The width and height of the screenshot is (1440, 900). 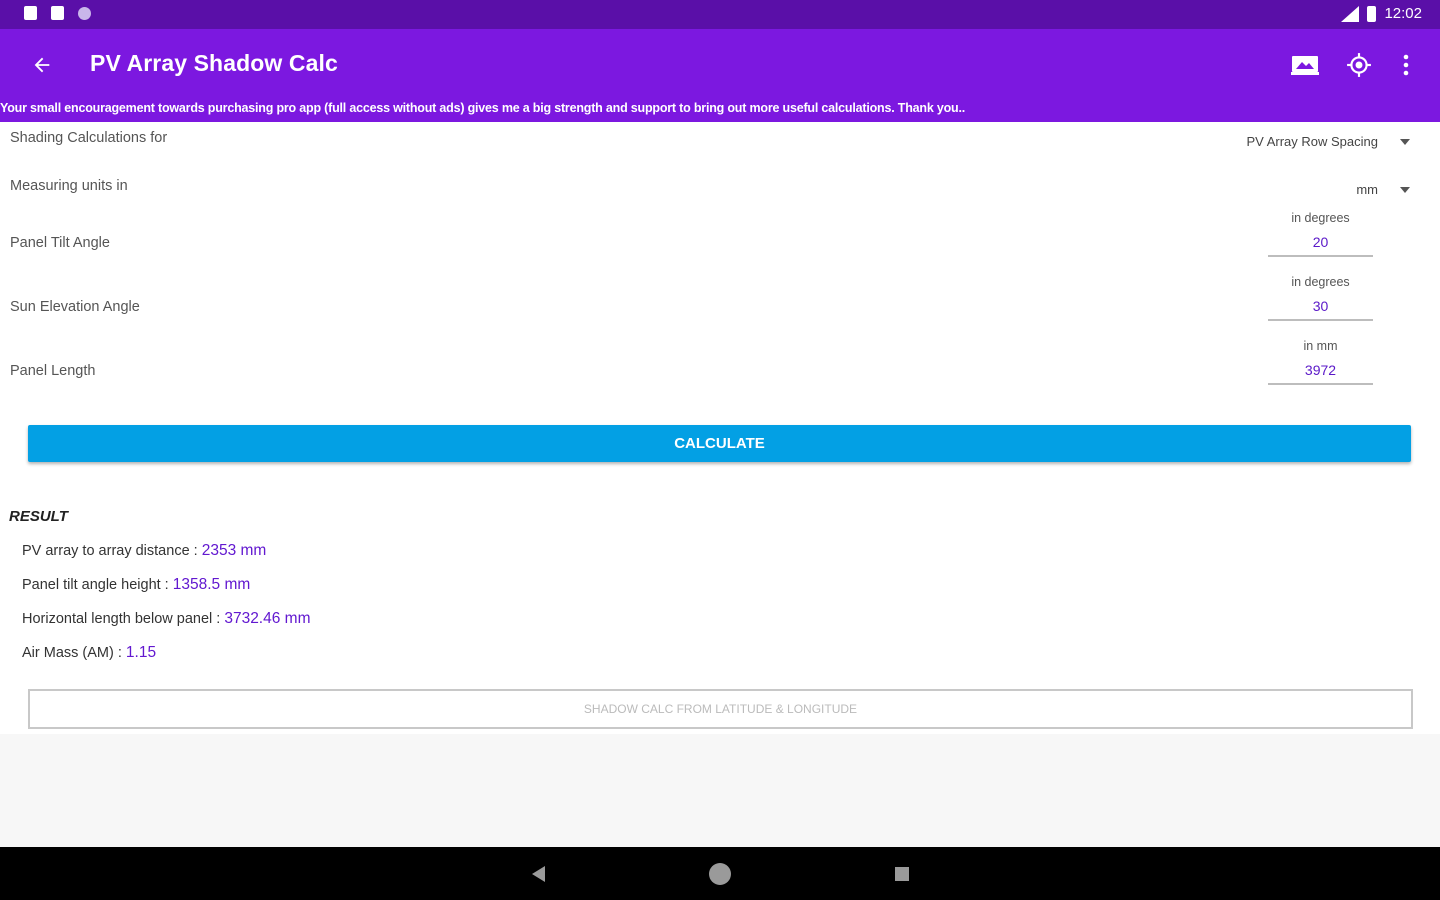 I want to click on tilt-hint: in degrees, so click(x=1320, y=218).